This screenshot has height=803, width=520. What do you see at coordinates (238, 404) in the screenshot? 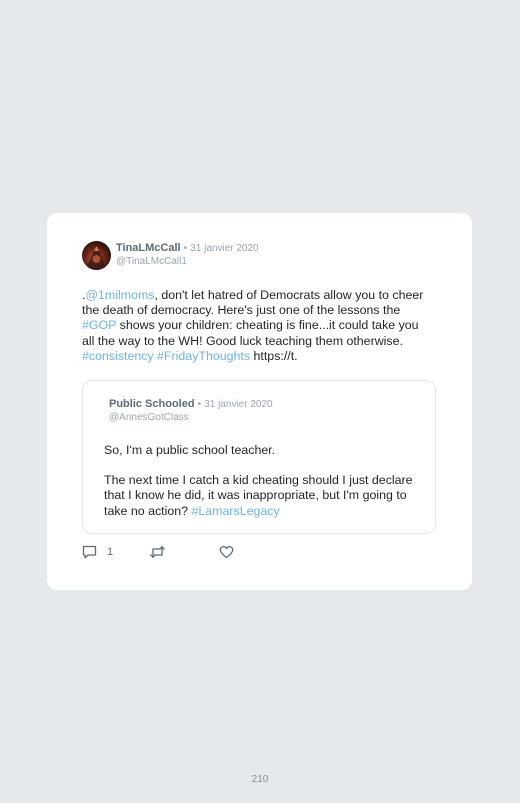
I see `quoted-tweet-date: 31 janvier 2020` at bounding box center [238, 404].